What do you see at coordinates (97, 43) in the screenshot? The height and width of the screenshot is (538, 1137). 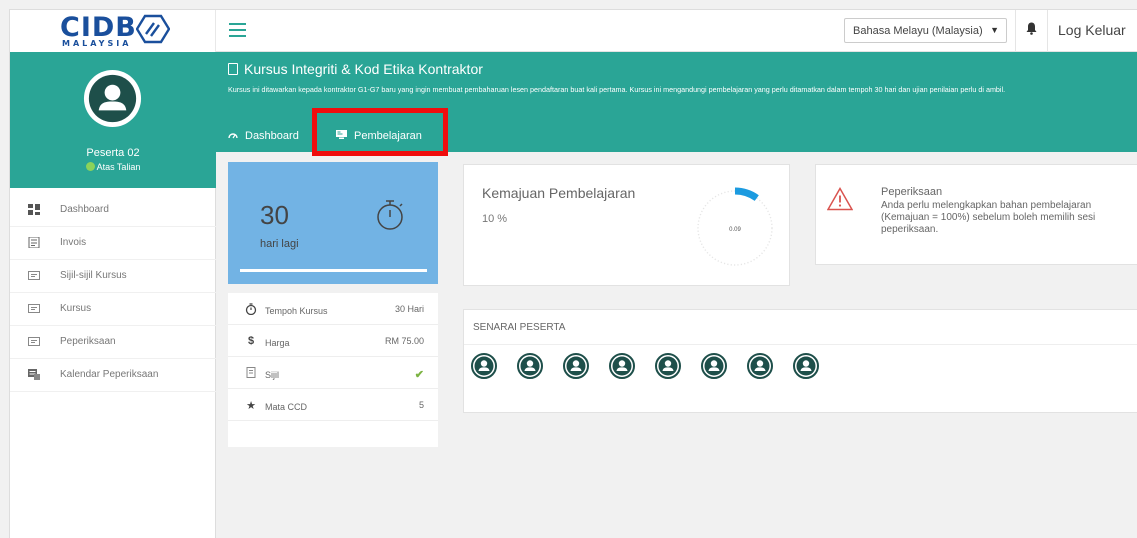 I see `logo-subtitle: MALAYSIA` at bounding box center [97, 43].